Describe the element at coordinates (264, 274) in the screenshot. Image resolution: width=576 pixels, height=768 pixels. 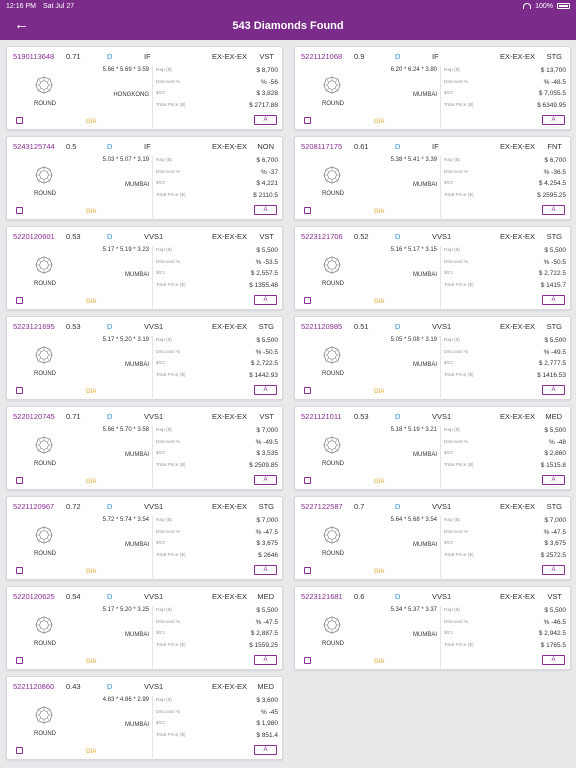
I see `price-per-carat-value: $ 2,557.5` at that location.